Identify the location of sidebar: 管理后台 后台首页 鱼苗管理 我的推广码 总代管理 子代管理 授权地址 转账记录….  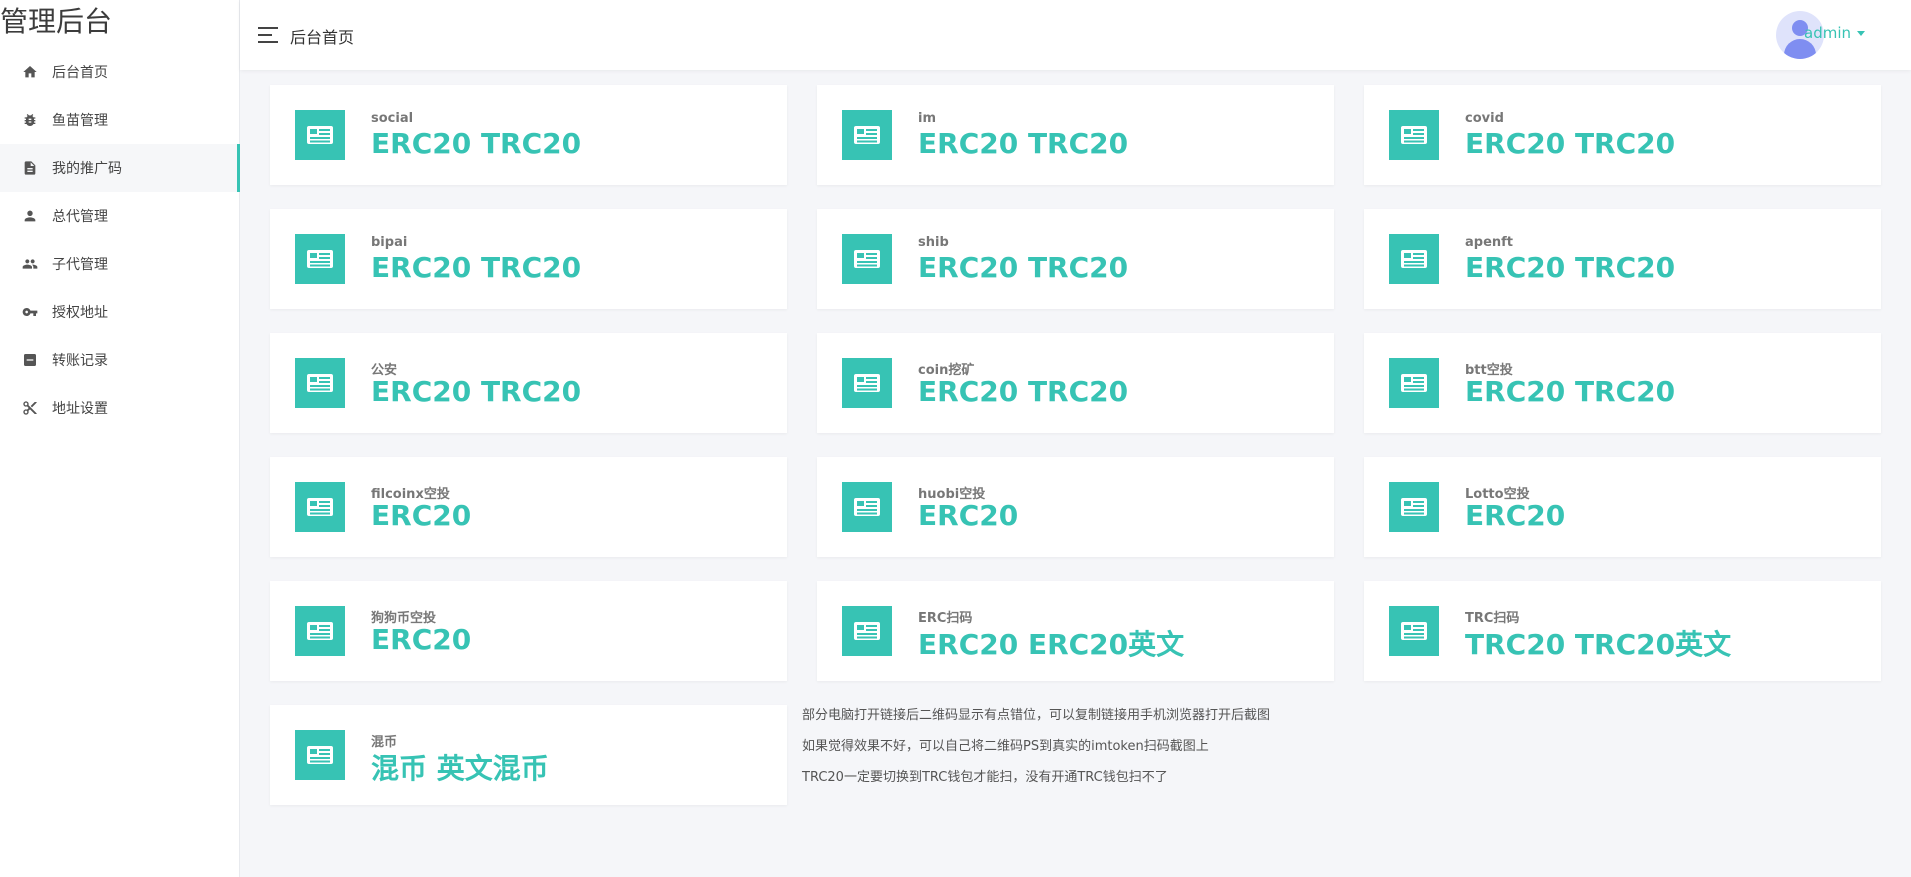
(120, 438).